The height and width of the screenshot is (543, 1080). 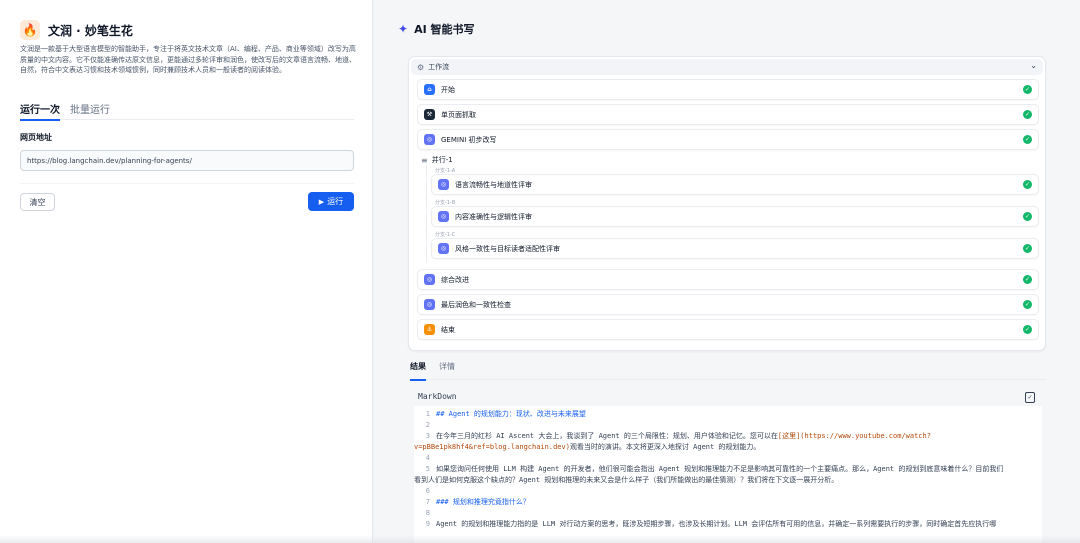 What do you see at coordinates (335, 201) in the screenshot?
I see `run-button-label: 运行` at bounding box center [335, 201].